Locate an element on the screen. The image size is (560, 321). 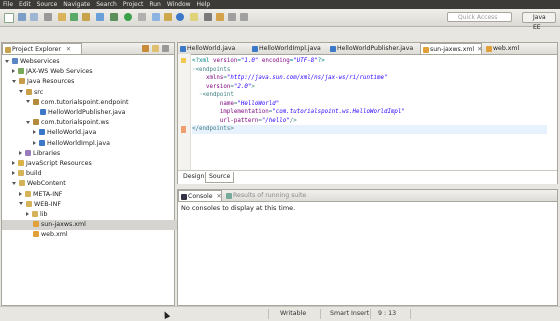
back-icon is located at coordinates (232, 17).